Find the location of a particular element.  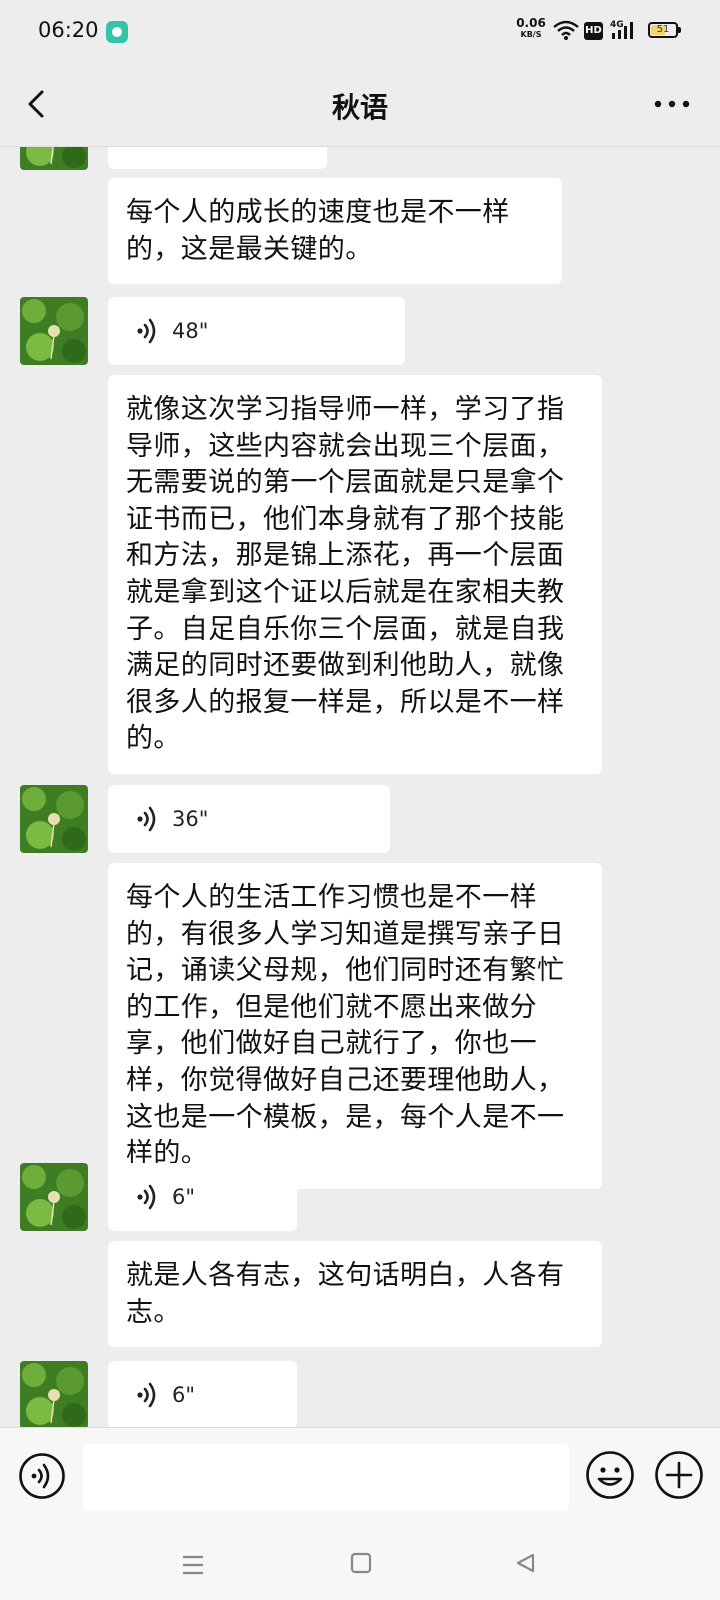

nav-menu-button is located at coordinates (193, 1565).